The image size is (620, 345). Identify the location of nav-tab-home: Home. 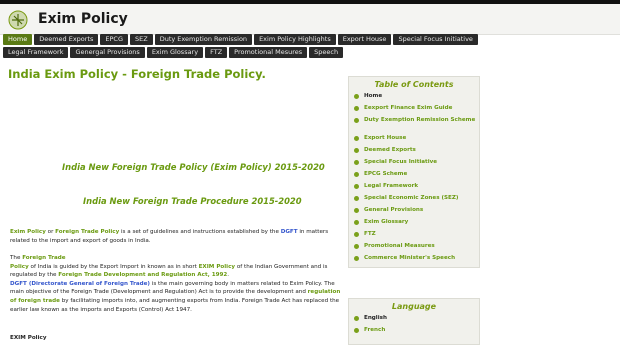
(18, 39).